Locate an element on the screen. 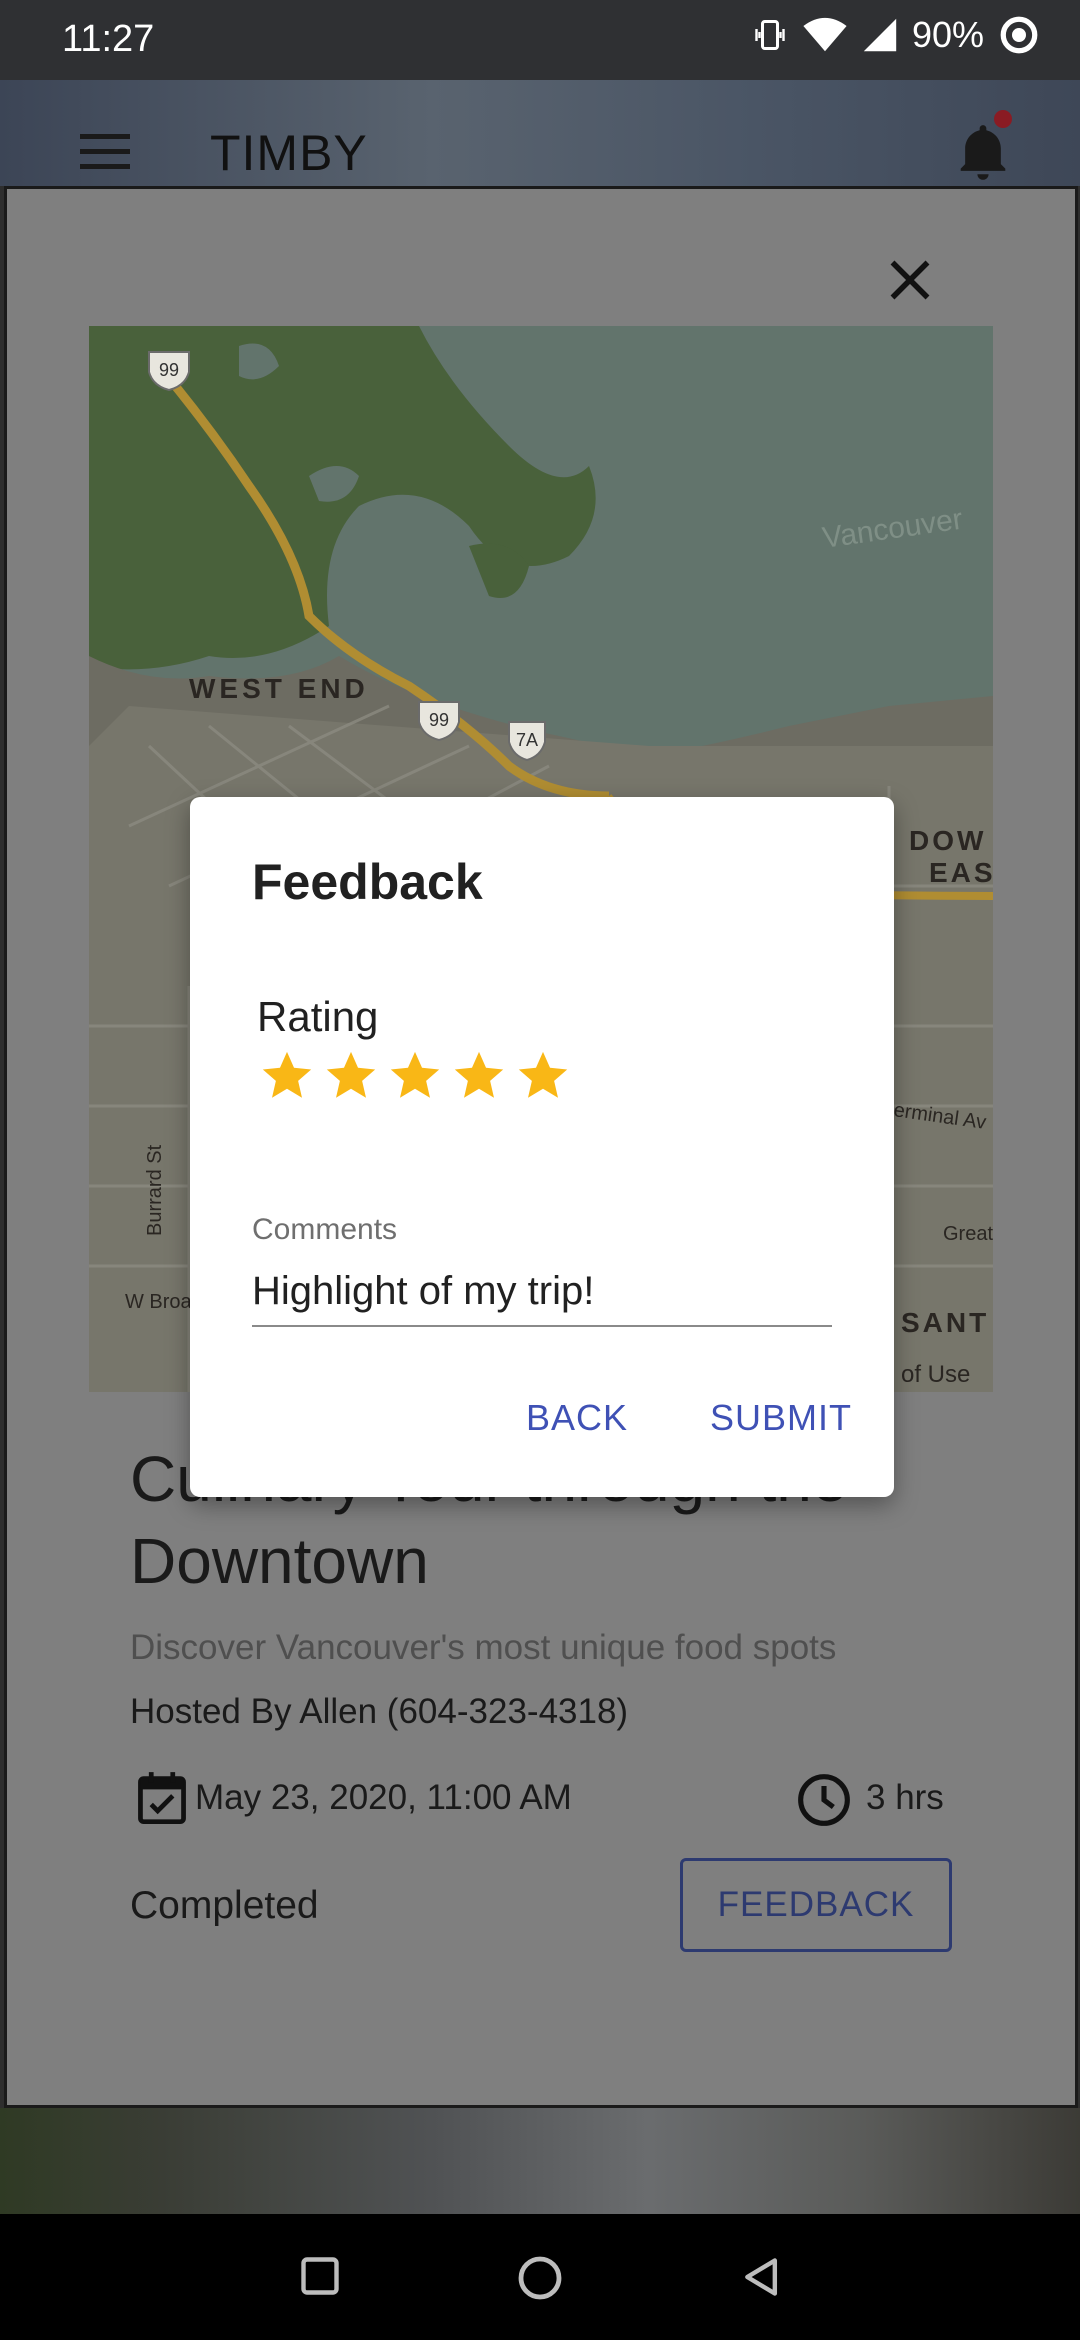 This screenshot has height=2340, width=1080. notification-dot is located at coordinates (1003, 119).